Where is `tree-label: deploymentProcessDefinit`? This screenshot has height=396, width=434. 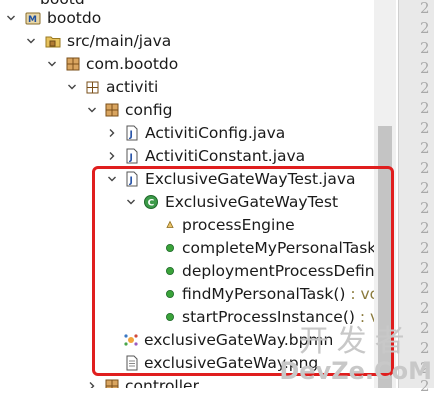
tree-label: deploymentProcessDefinit is located at coordinates (283, 271).